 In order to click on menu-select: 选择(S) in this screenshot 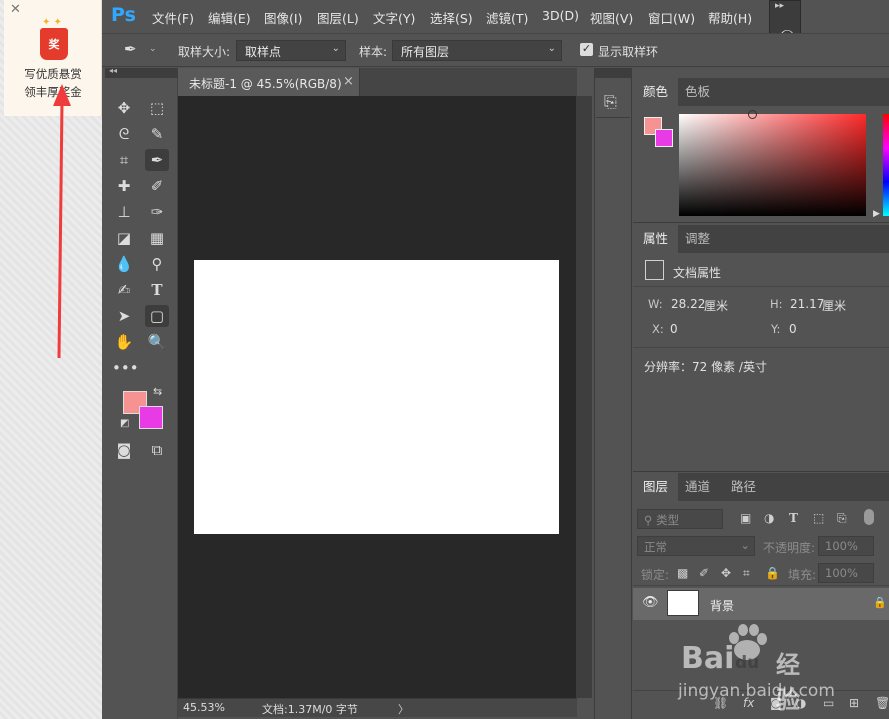, I will do `click(451, 17)`.